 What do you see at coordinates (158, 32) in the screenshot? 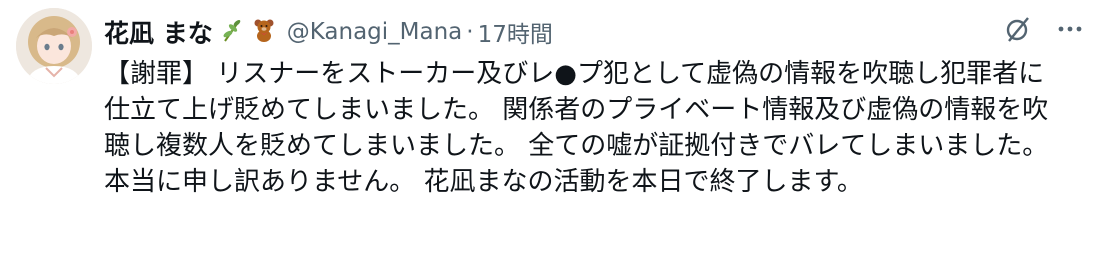
I see `display-name: 花凪 まな` at bounding box center [158, 32].